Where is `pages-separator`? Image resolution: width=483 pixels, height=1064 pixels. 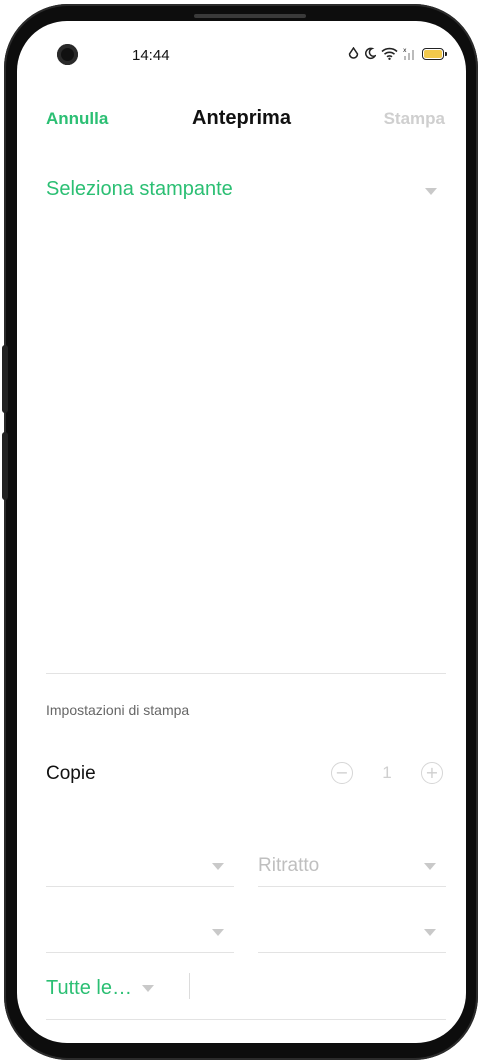 pages-separator is located at coordinates (189, 986).